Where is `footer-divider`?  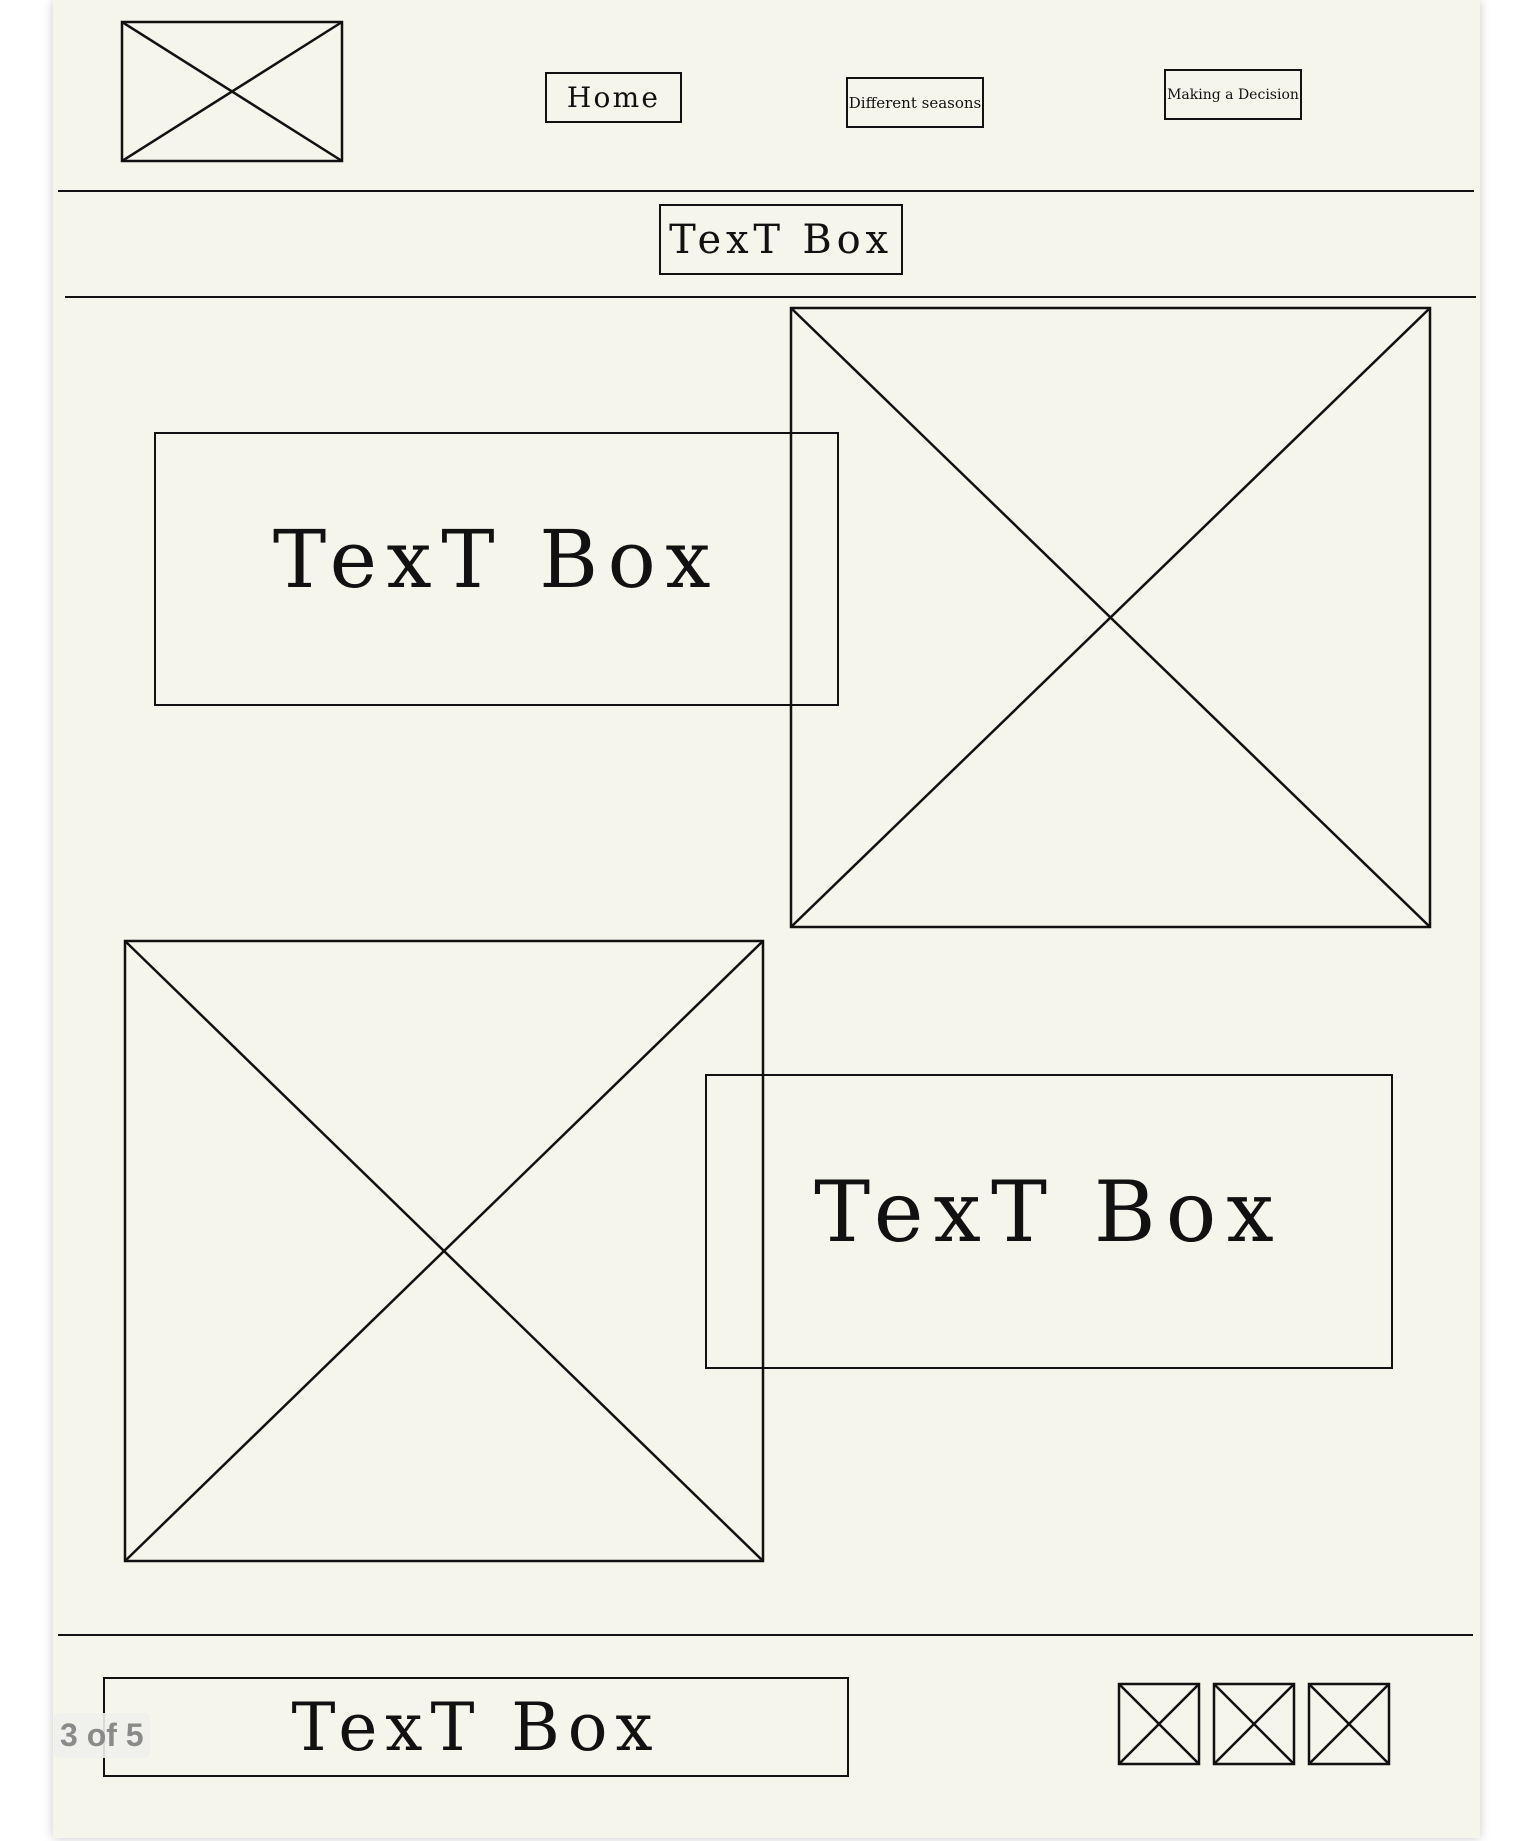 footer-divider is located at coordinates (765, 1635).